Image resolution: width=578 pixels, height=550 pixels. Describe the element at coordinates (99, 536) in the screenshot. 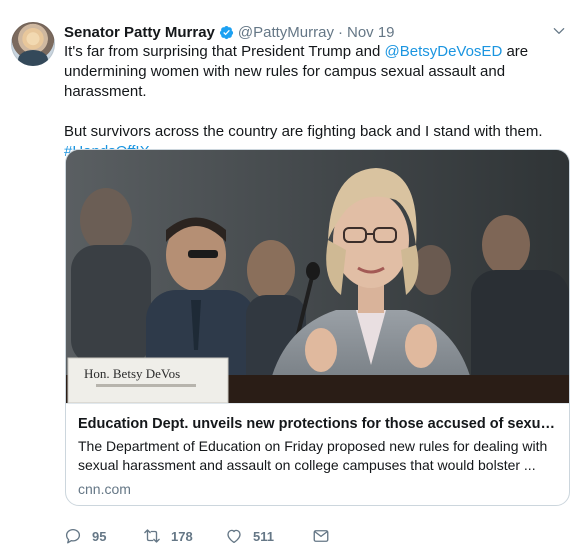

I see `reply-count: 95` at that location.